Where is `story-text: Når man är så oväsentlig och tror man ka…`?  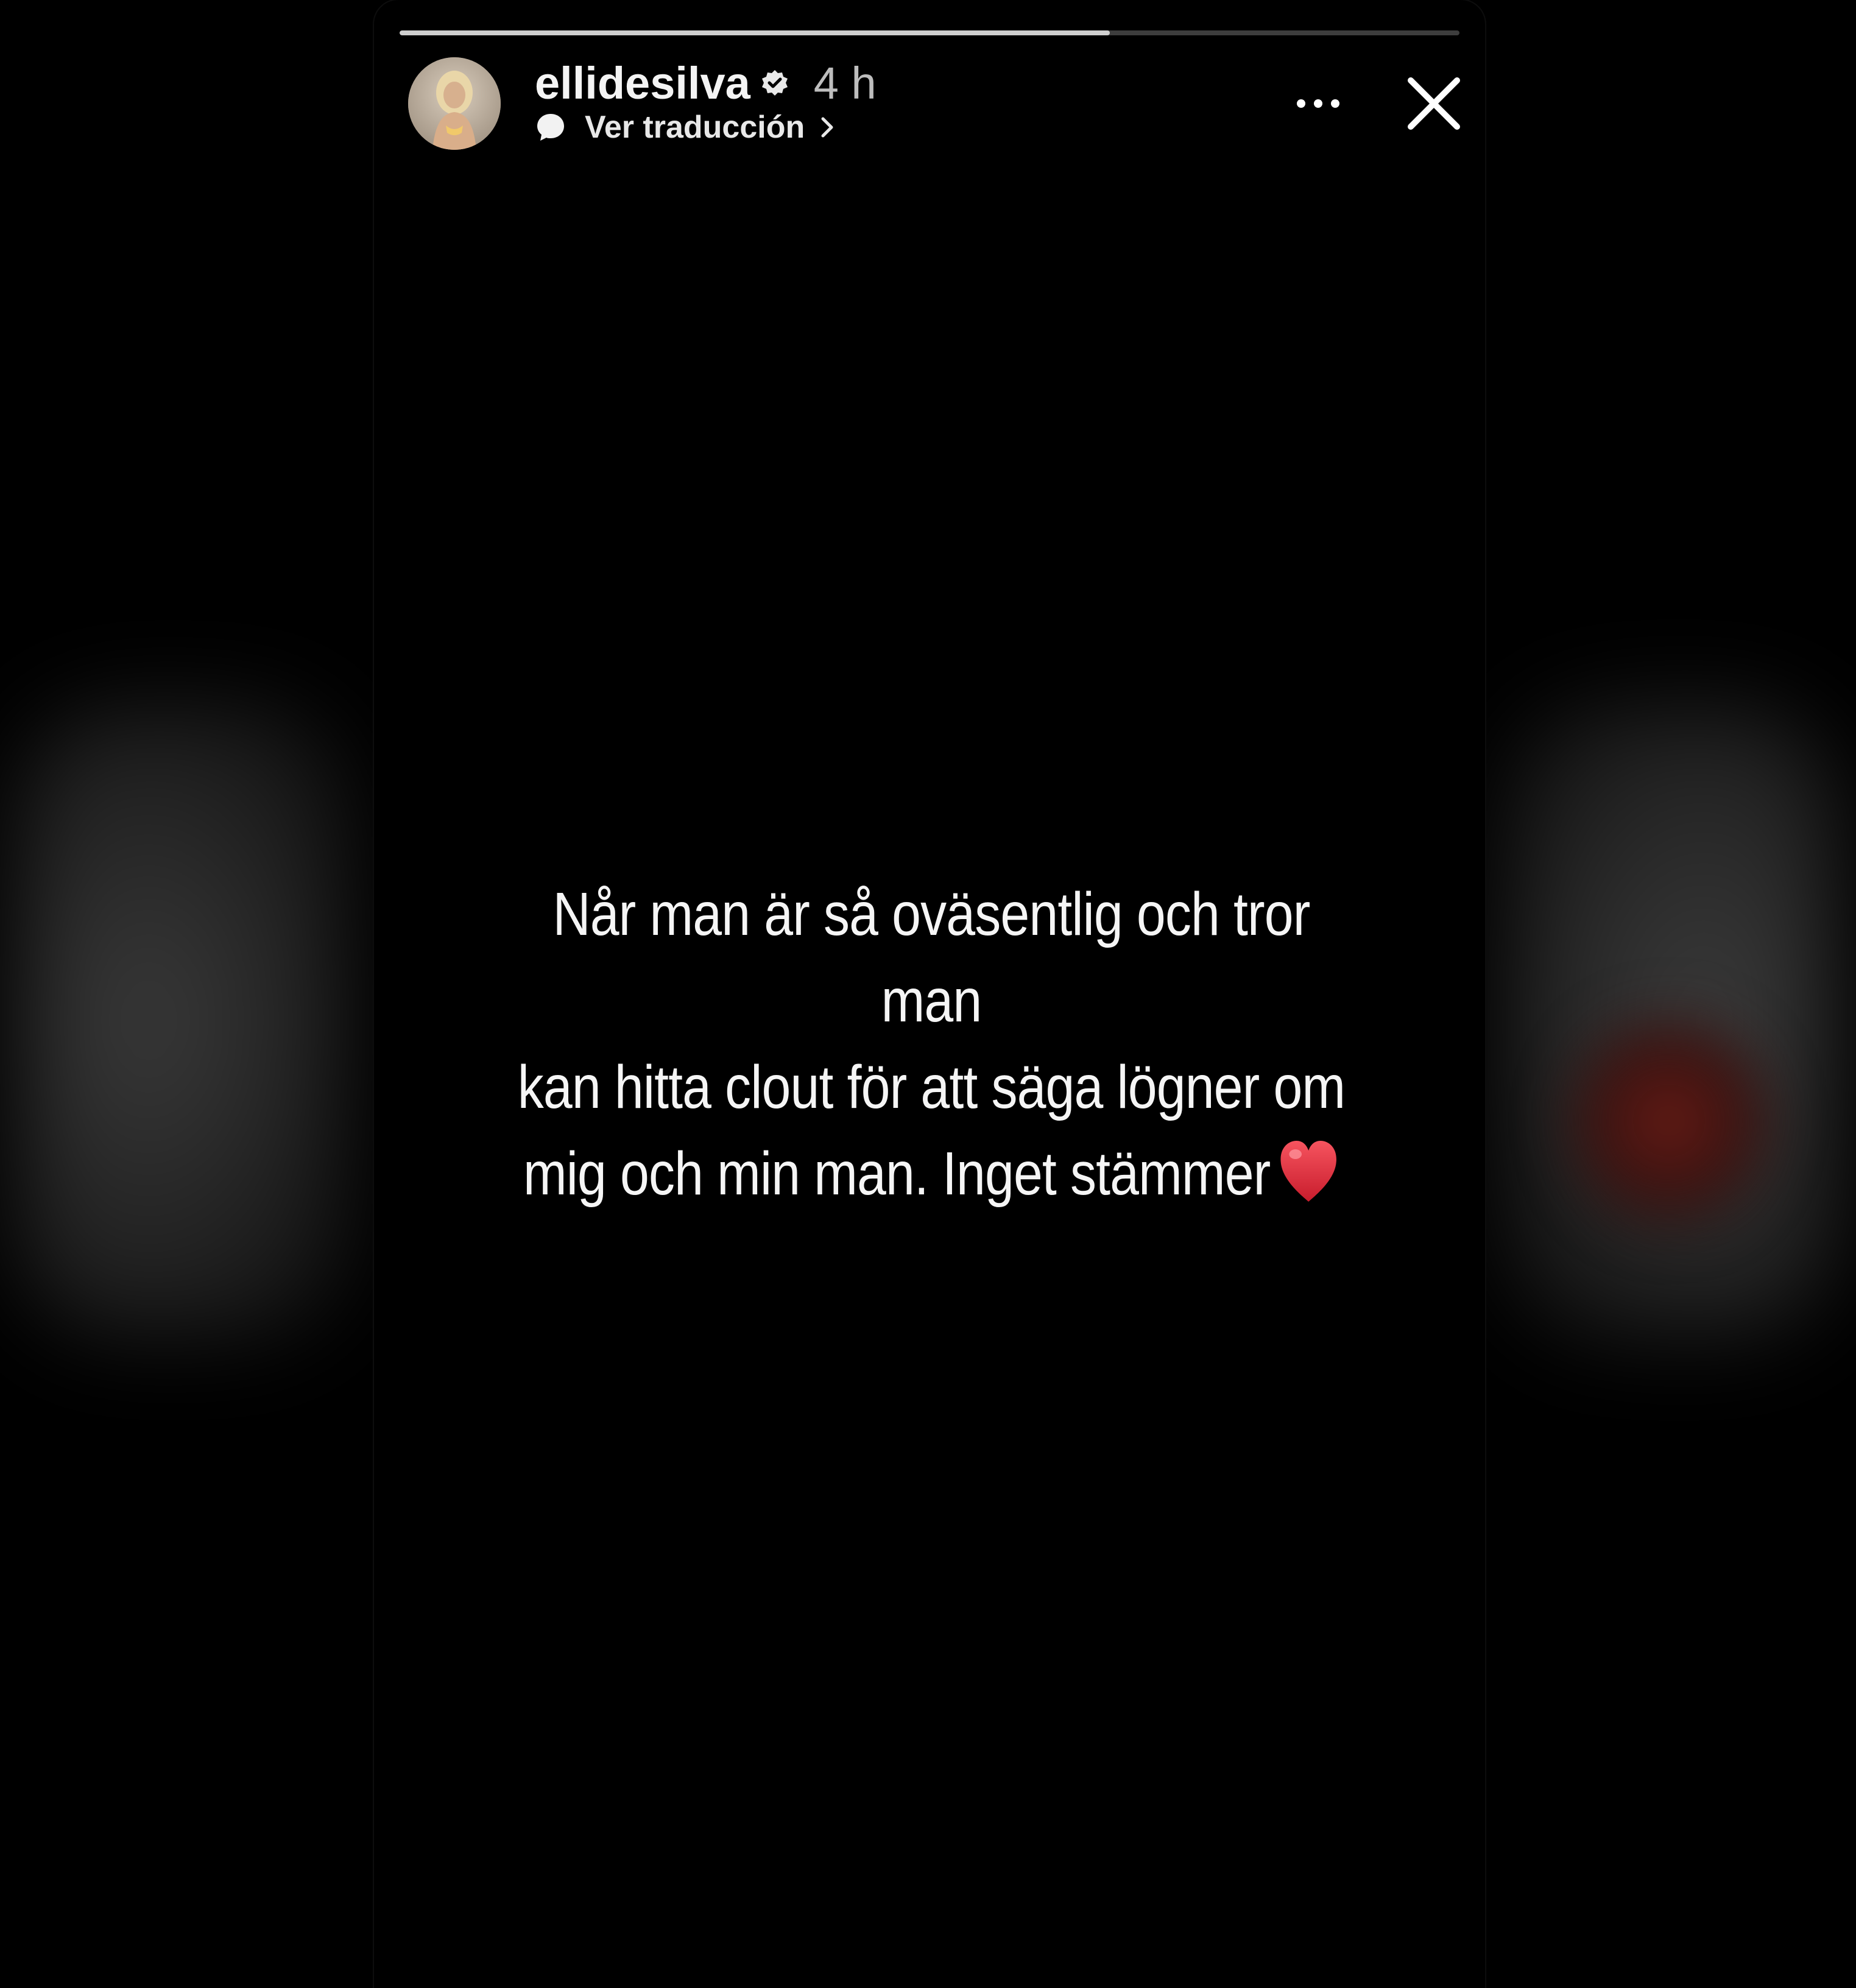
story-text: Når man är så oväsentlig och tror man ka… is located at coordinates (931, 1044).